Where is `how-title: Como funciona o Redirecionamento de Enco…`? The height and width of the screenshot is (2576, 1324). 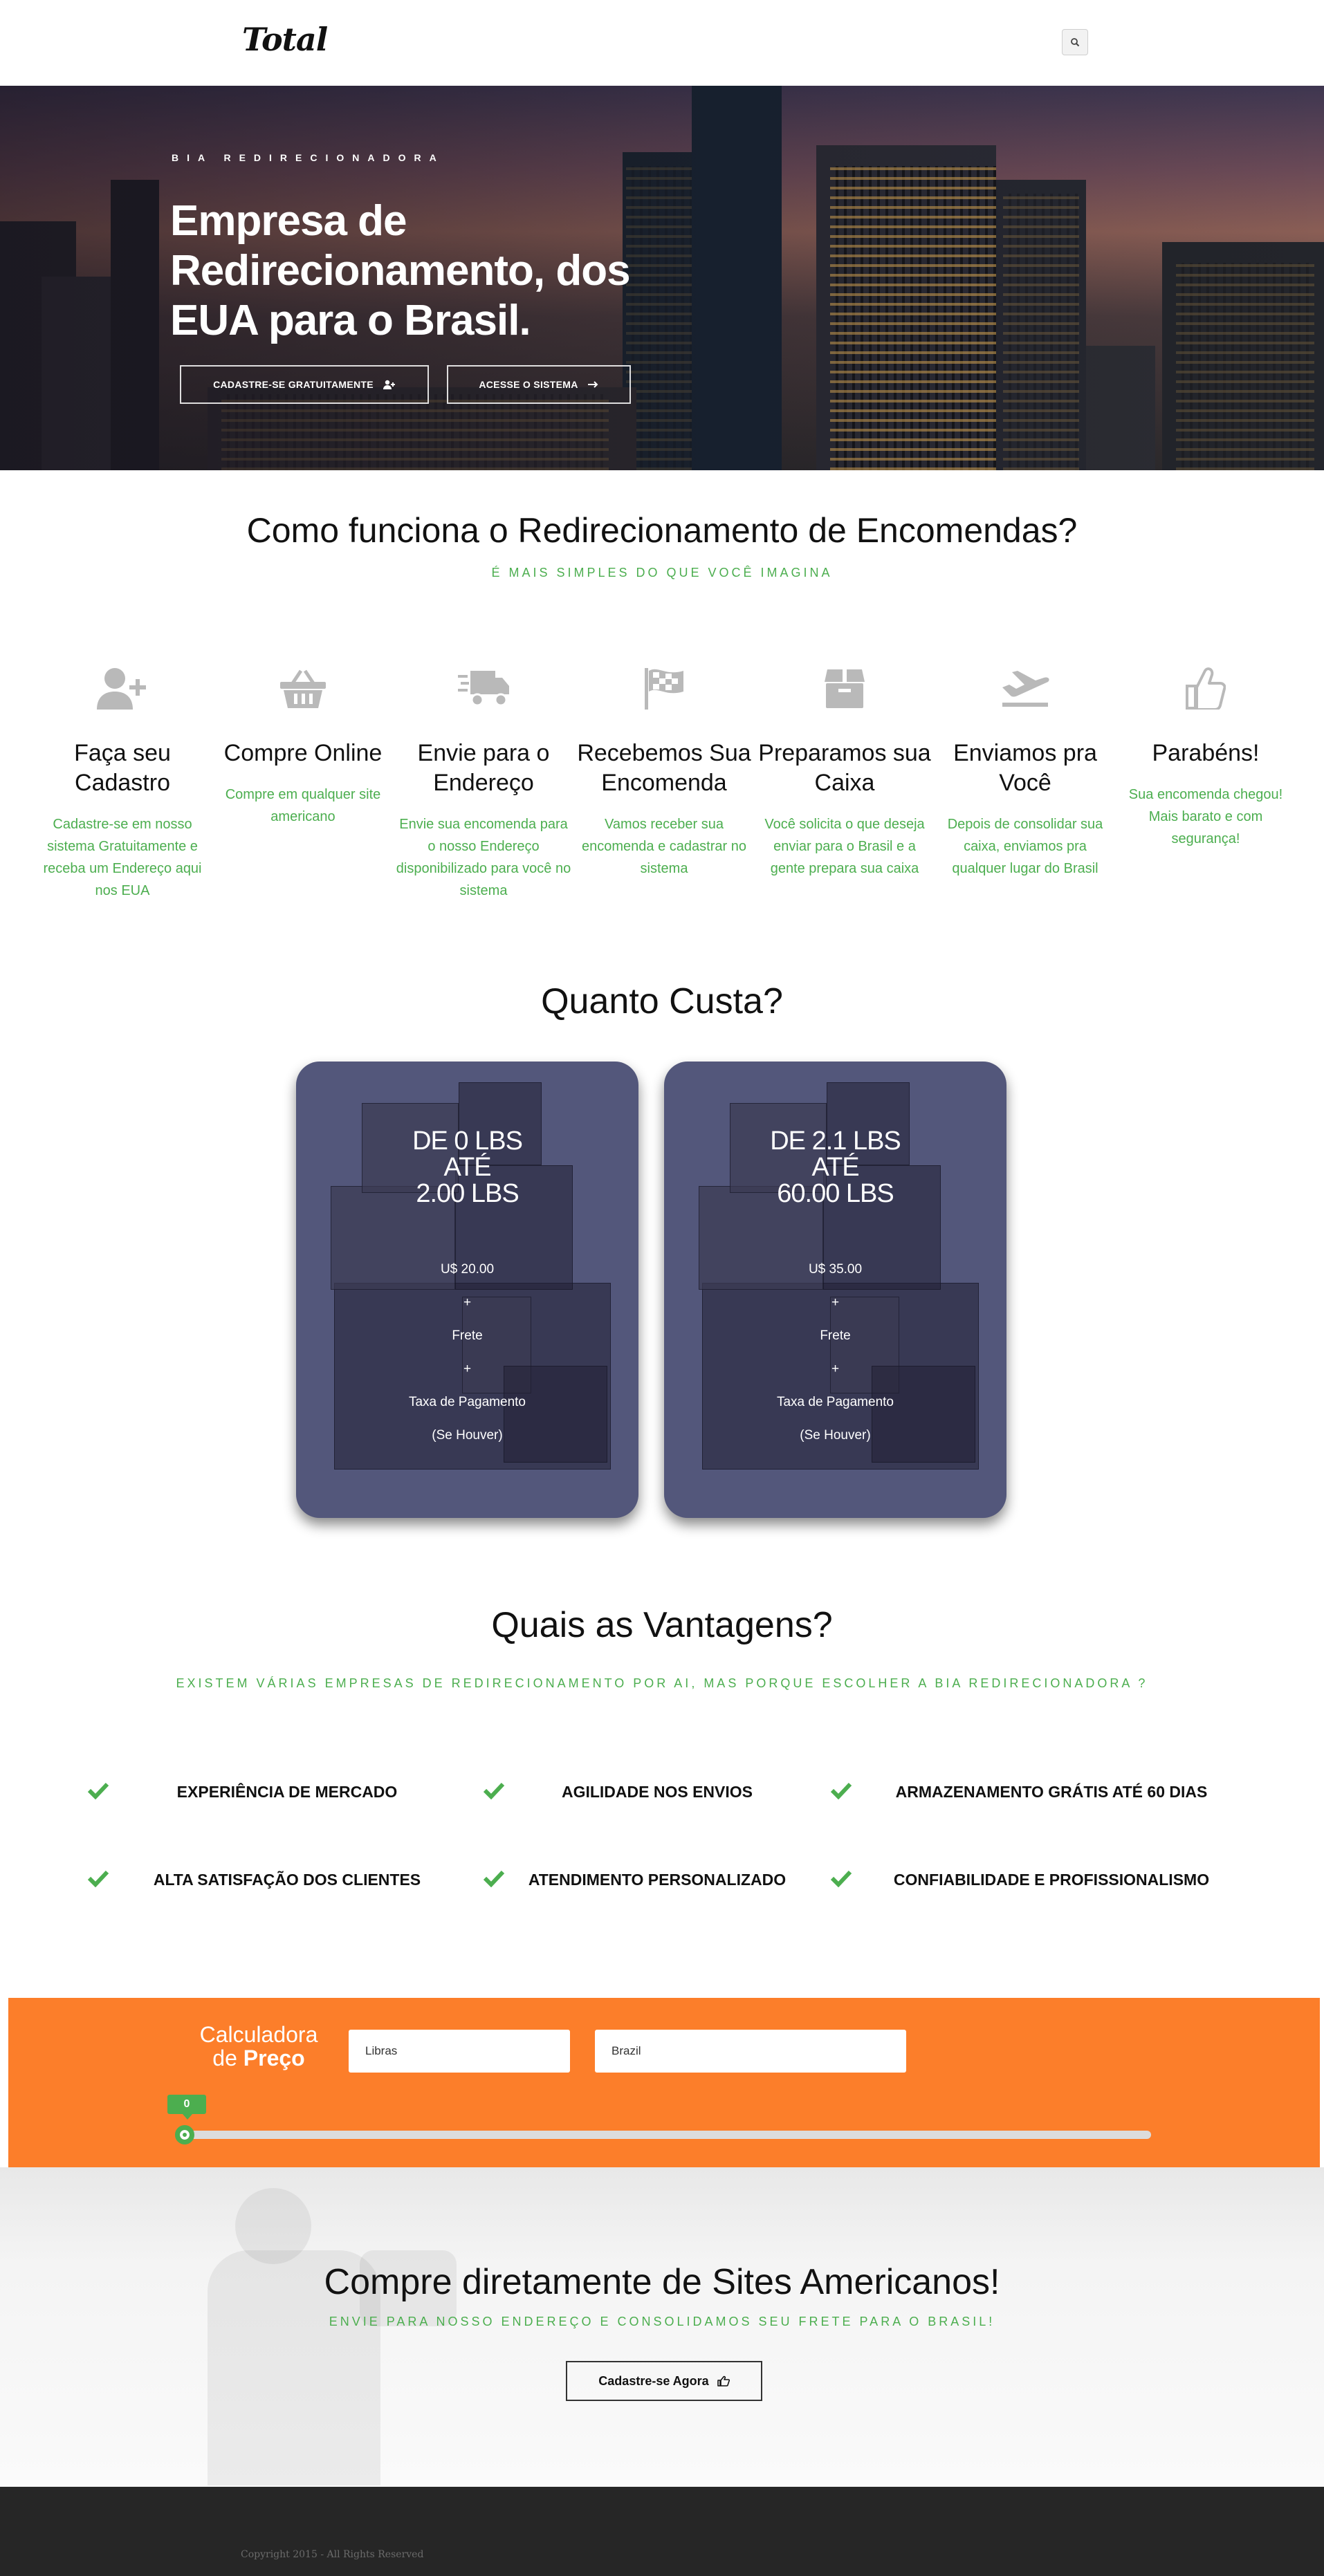 how-title: Como funciona o Redirecionamento de Enco… is located at coordinates (662, 531).